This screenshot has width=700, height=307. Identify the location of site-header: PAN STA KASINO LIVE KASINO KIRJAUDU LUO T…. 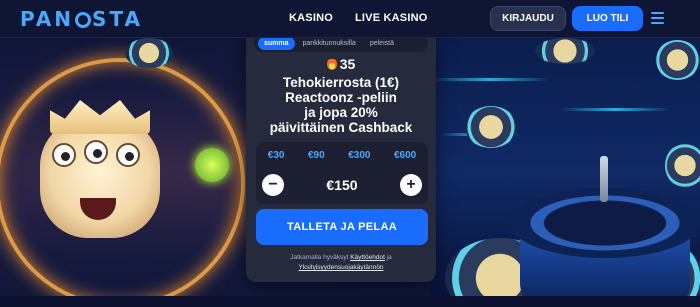
(350, 19).